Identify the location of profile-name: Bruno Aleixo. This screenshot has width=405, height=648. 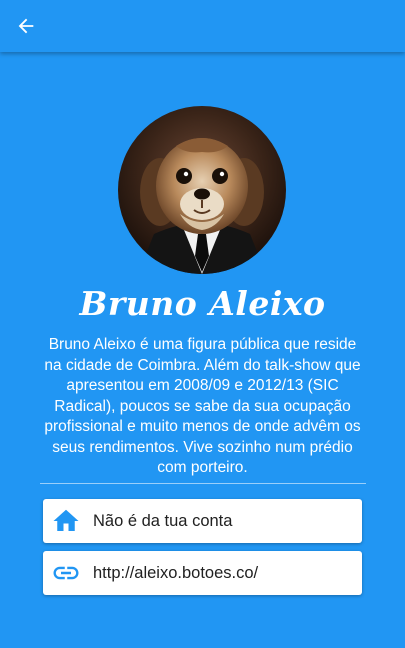
(202, 303).